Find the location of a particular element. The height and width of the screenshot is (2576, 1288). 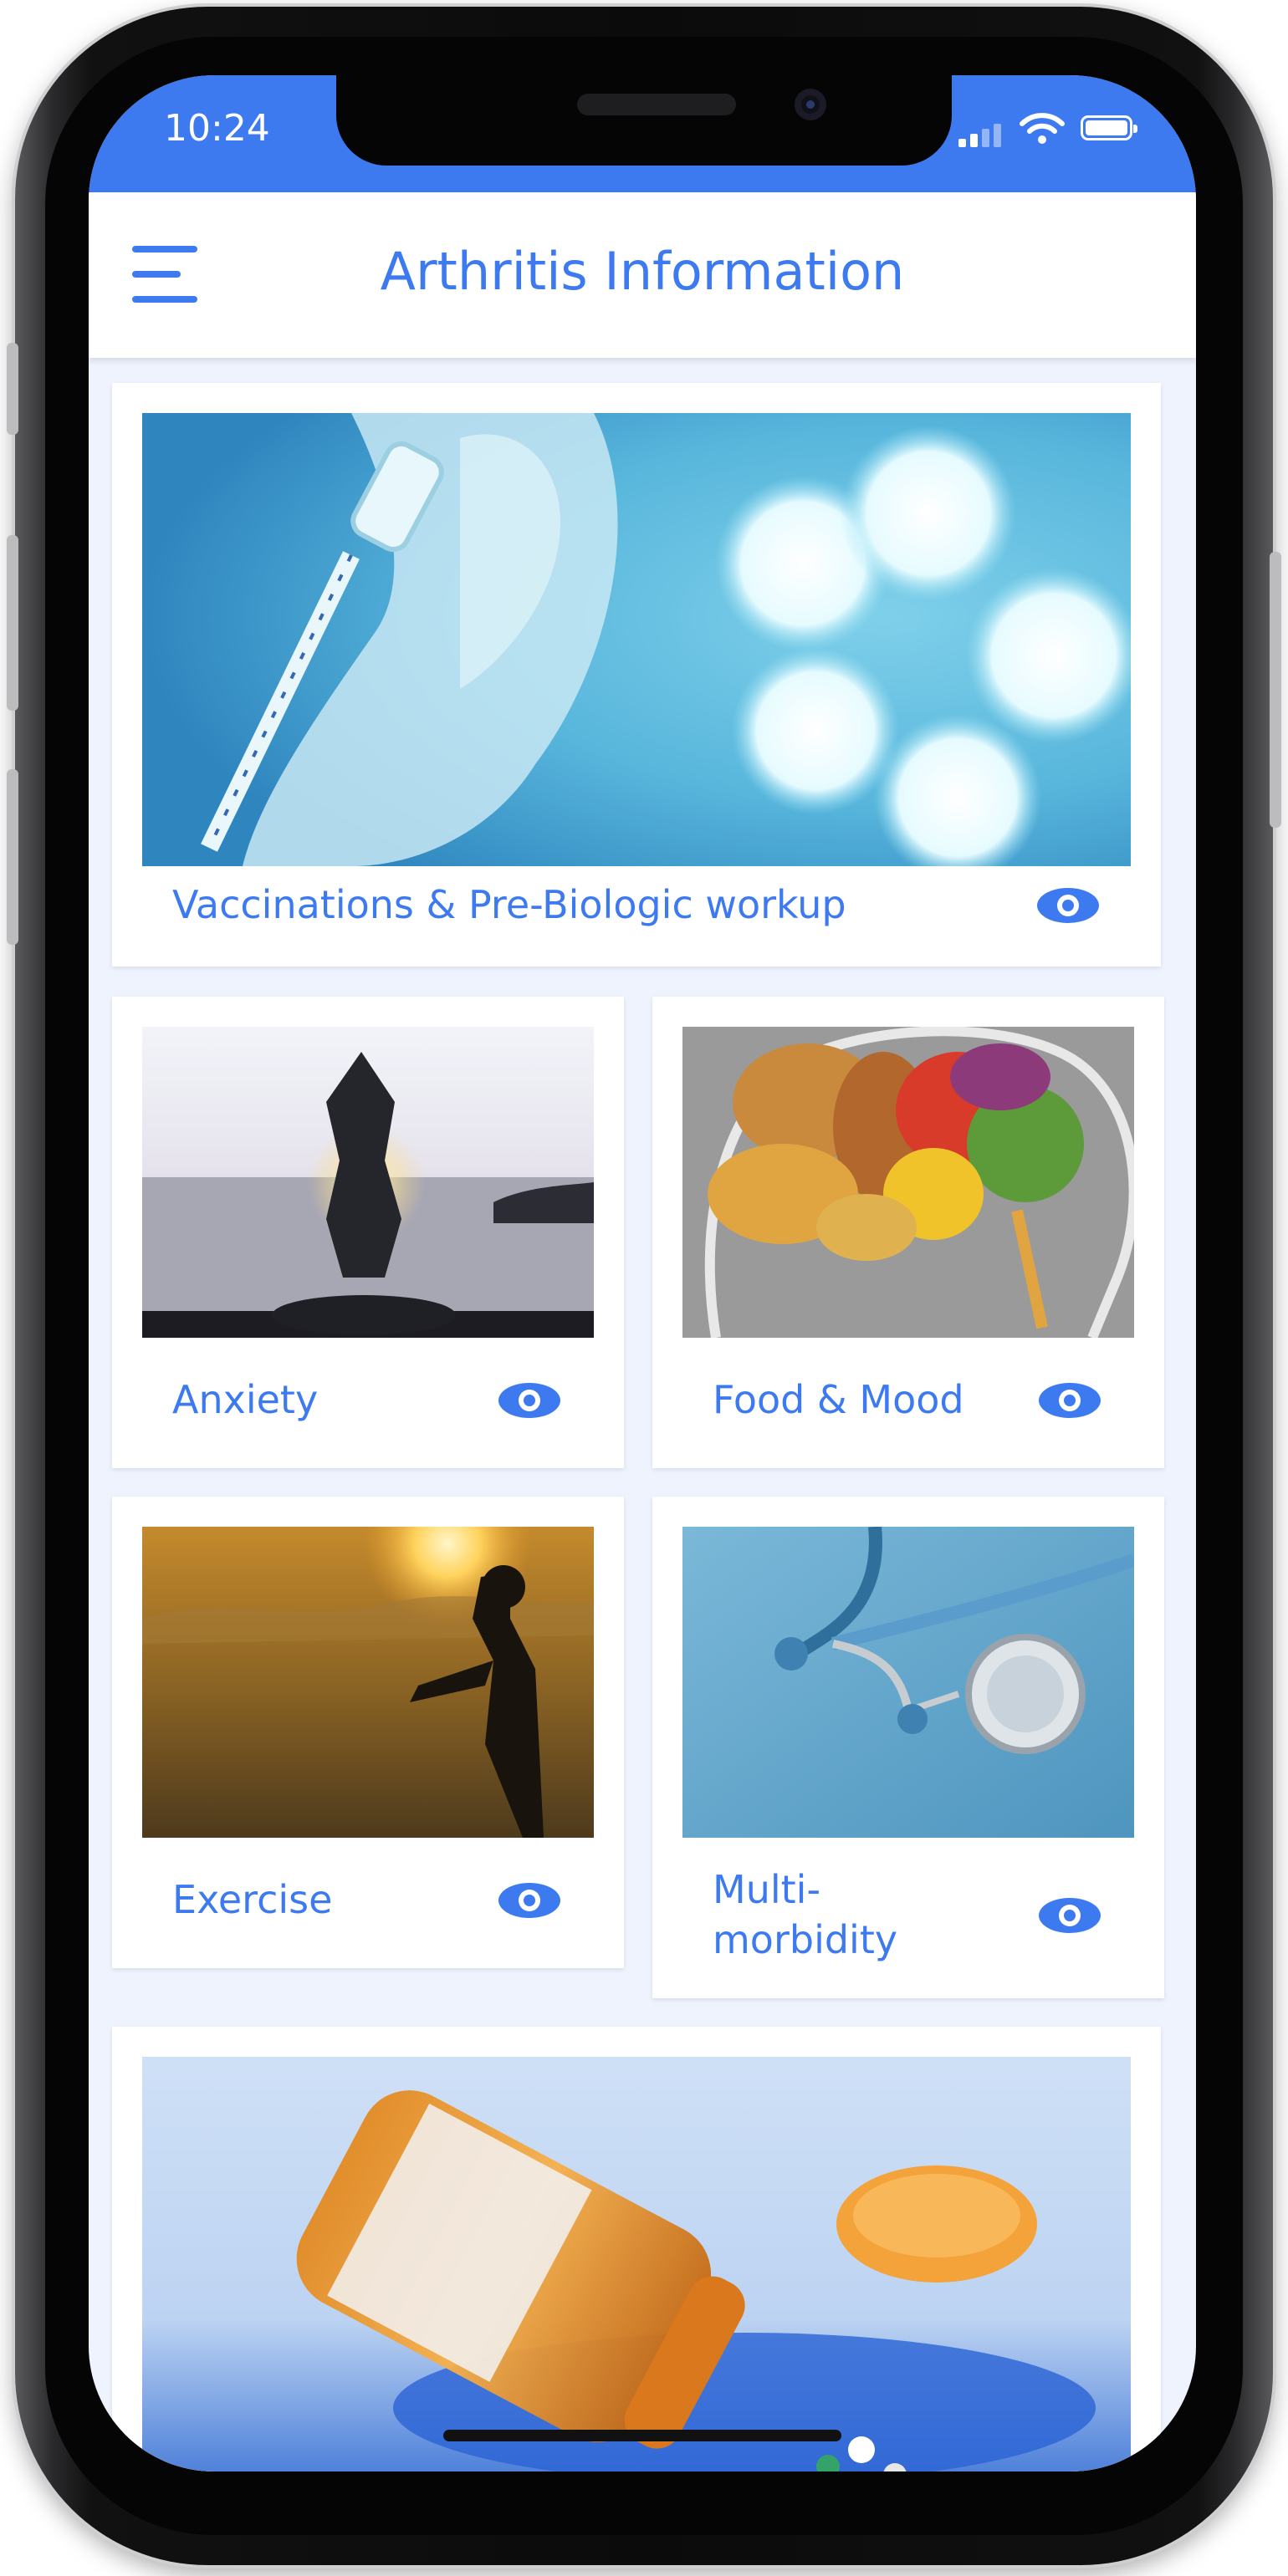

card-label: Multi- morbidity is located at coordinates (805, 1914).